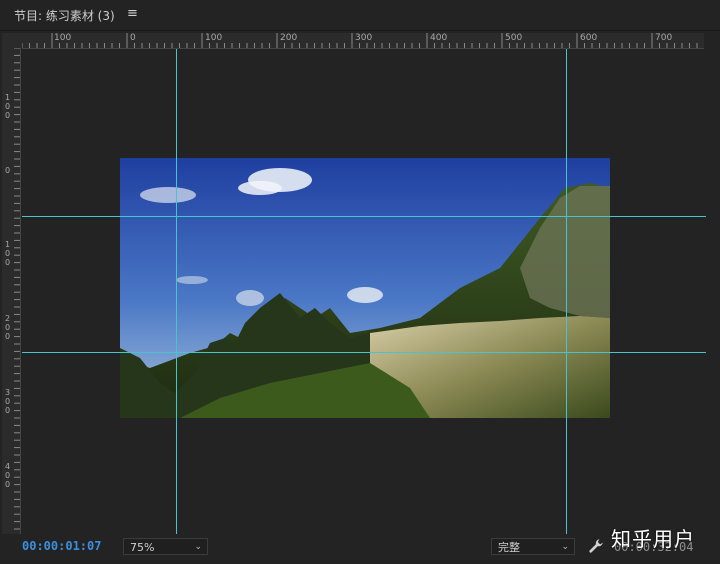  I want to click on watermark-text: 知乎用户, so click(653, 539).